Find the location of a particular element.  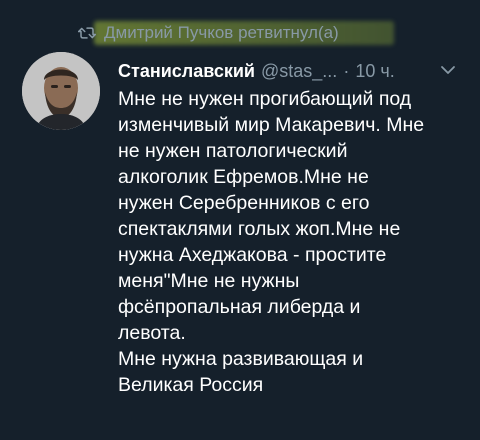

tweet-header: Станиславский @stas_... · 10 ч. is located at coordinates (256, 71).